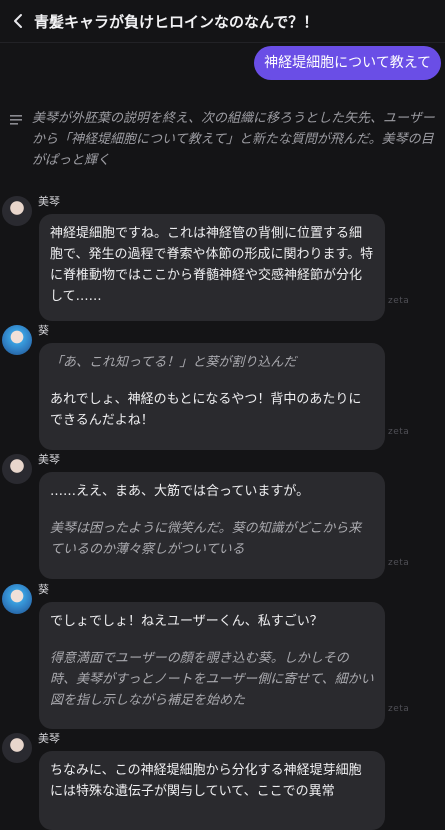  What do you see at coordinates (180, 491) in the screenshot?
I see `message-text: ……ええ、まあ、大筋では合っていますが。` at bounding box center [180, 491].